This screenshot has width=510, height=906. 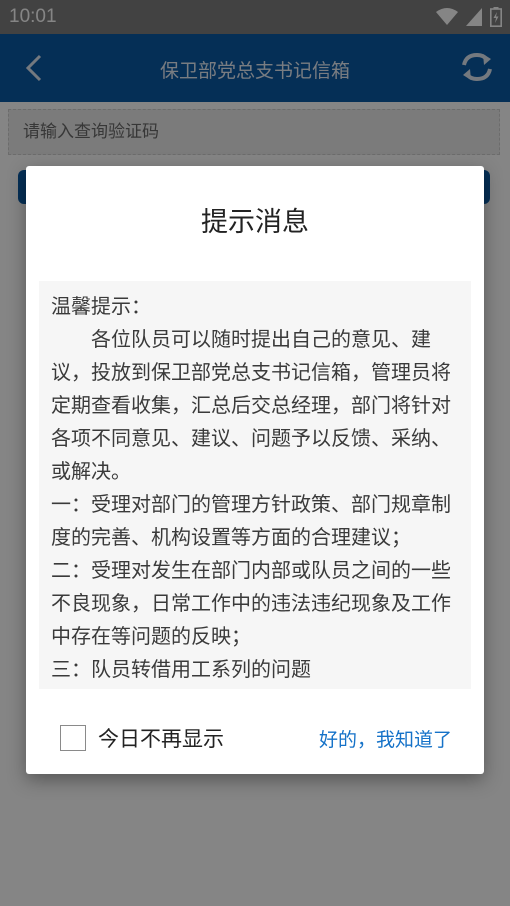 What do you see at coordinates (181, 669) in the screenshot?
I see `message-item: 三：队员转借用工系列的问题` at bounding box center [181, 669].